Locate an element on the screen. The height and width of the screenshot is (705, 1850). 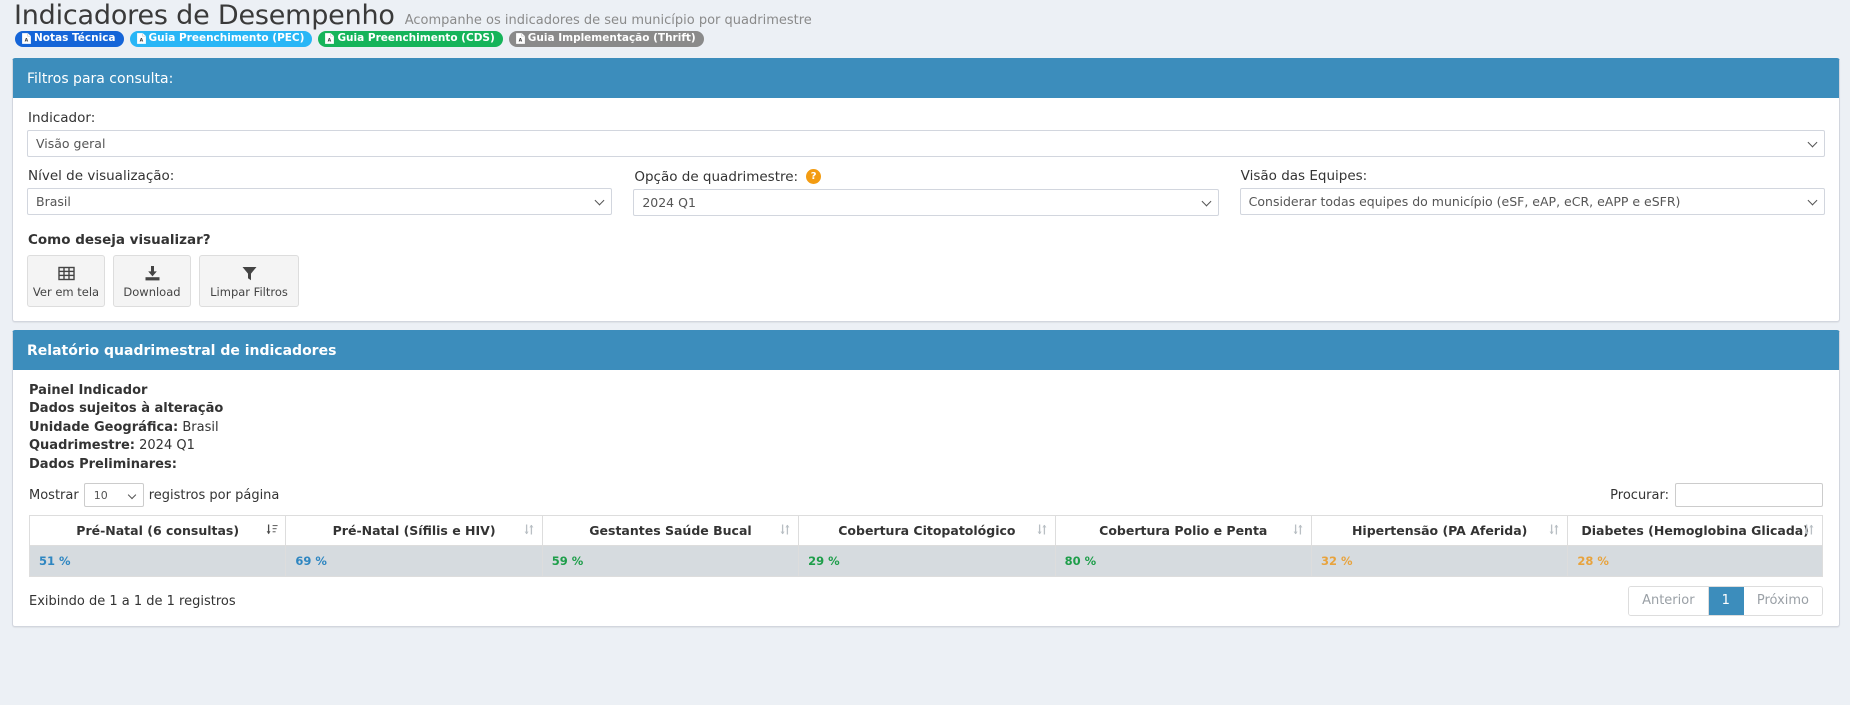
table-column-header-label: Cobertura Citopatológico is located at coordinates (927, 531).